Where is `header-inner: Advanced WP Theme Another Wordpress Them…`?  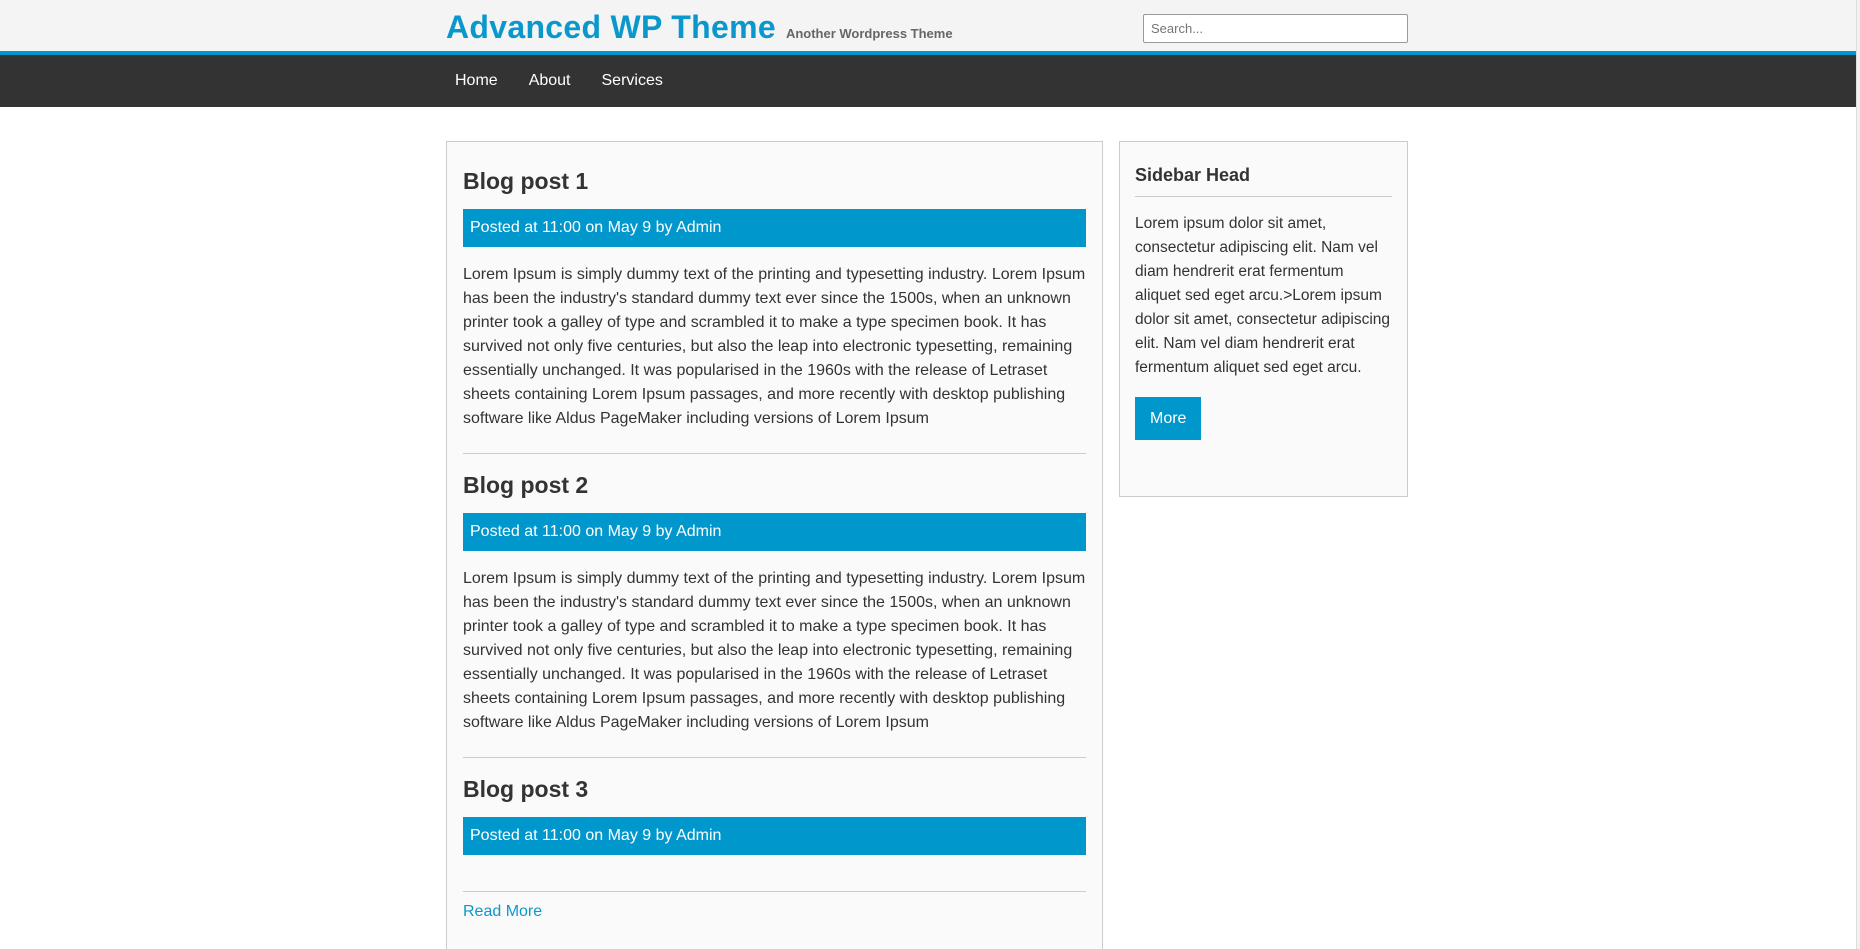
header-inner: Advanced WP Theme Another Wordpress Them… is located at coordinates (927, 27).